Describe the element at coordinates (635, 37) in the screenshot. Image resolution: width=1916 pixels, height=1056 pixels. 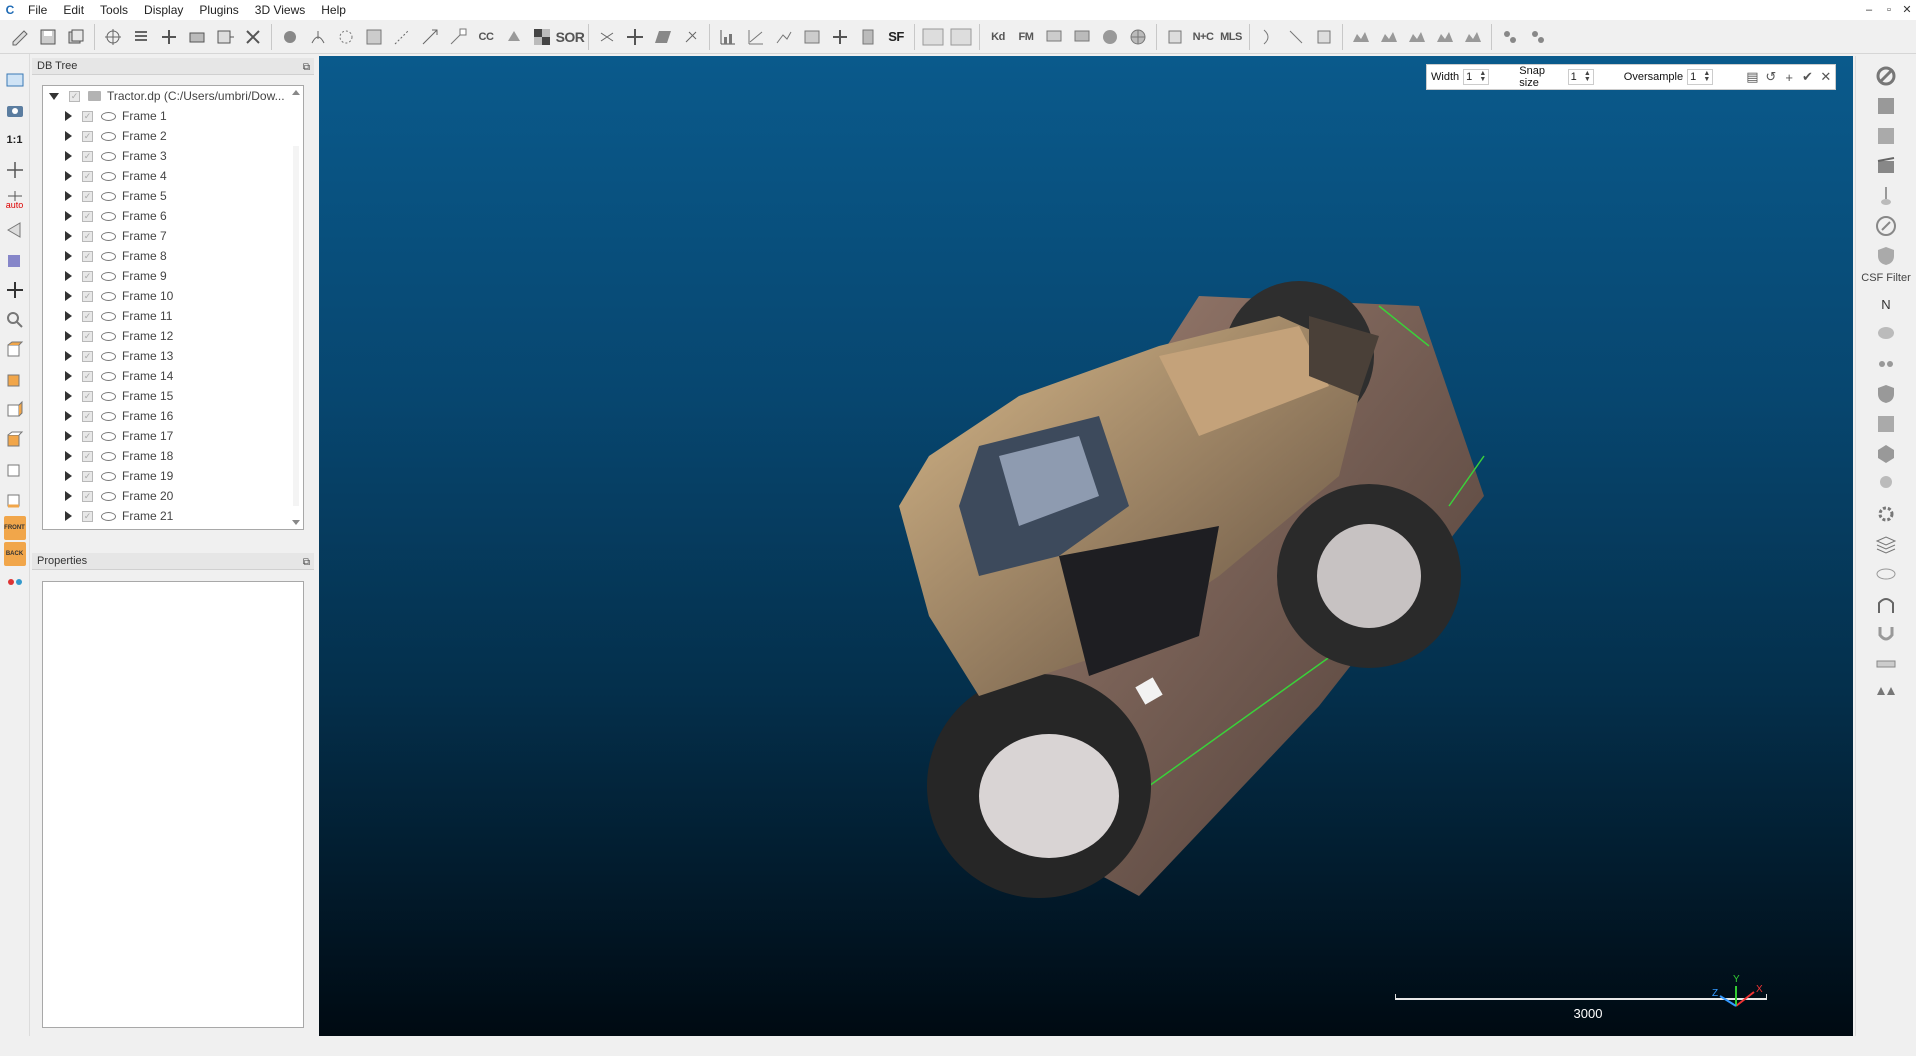
I see `move-icon` at that location.